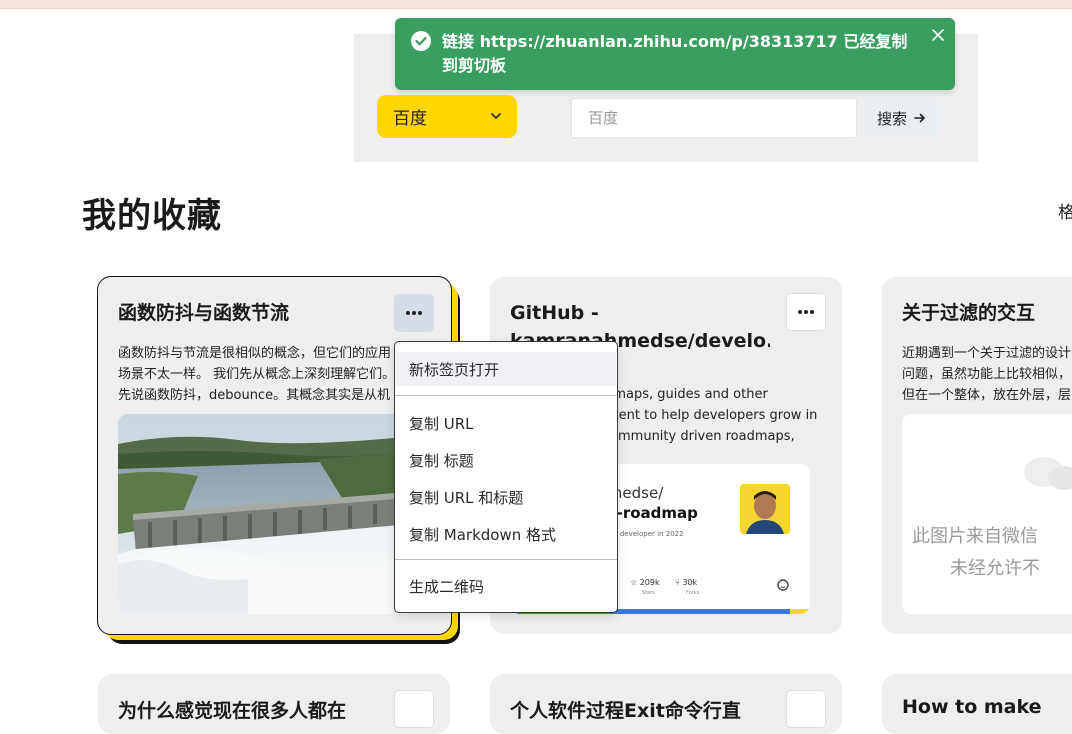  What do you see at coordinates (995, 568) in the screenshot?
I see `thumb-caption-2: 未经允许不` at bounding box center [995, 568].